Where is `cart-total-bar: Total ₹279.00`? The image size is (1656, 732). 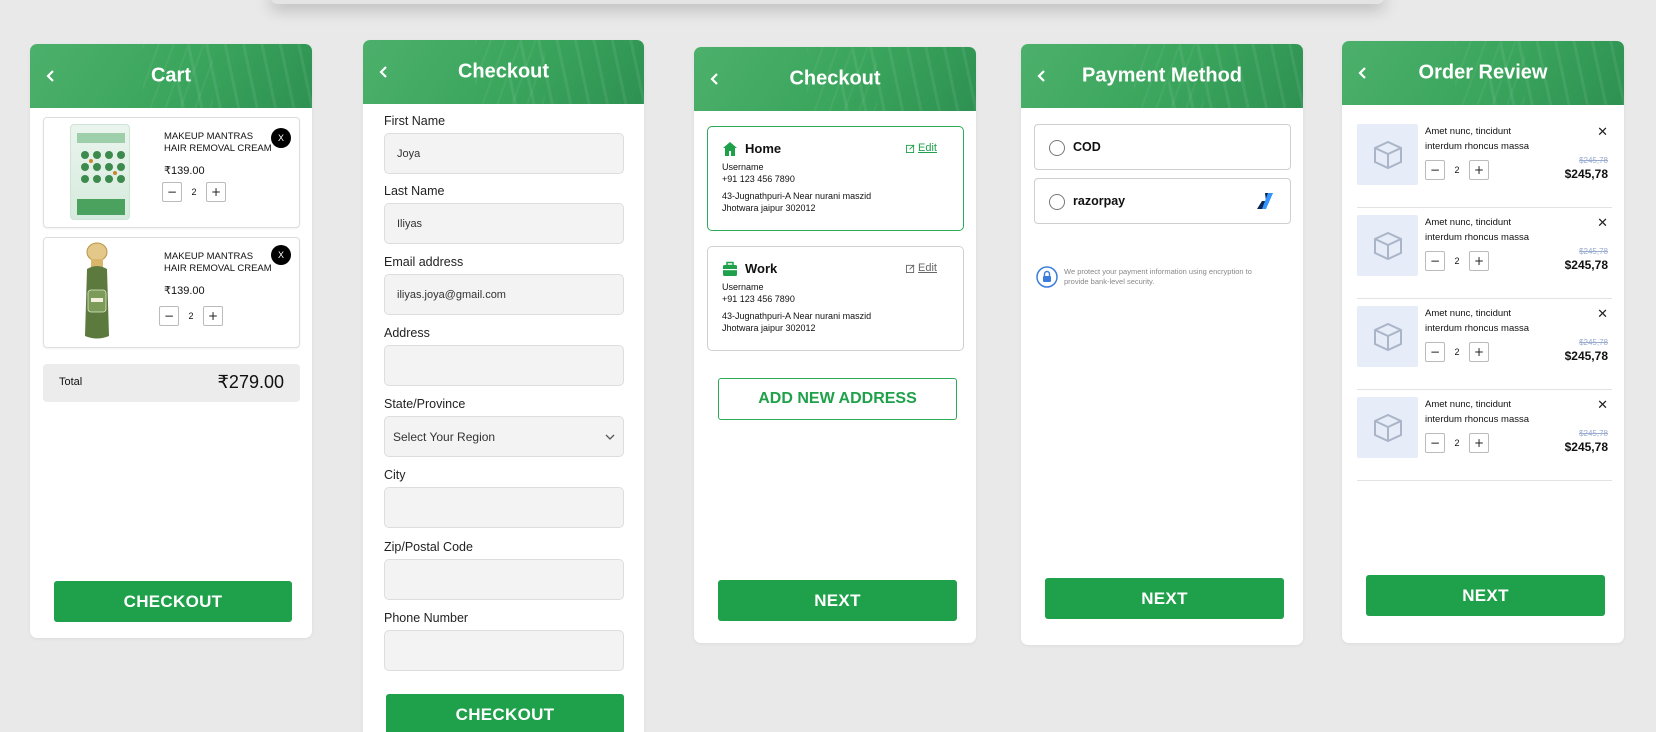 cart-total-bar: Total ₹279.00 is located at coordinates (171, 383).